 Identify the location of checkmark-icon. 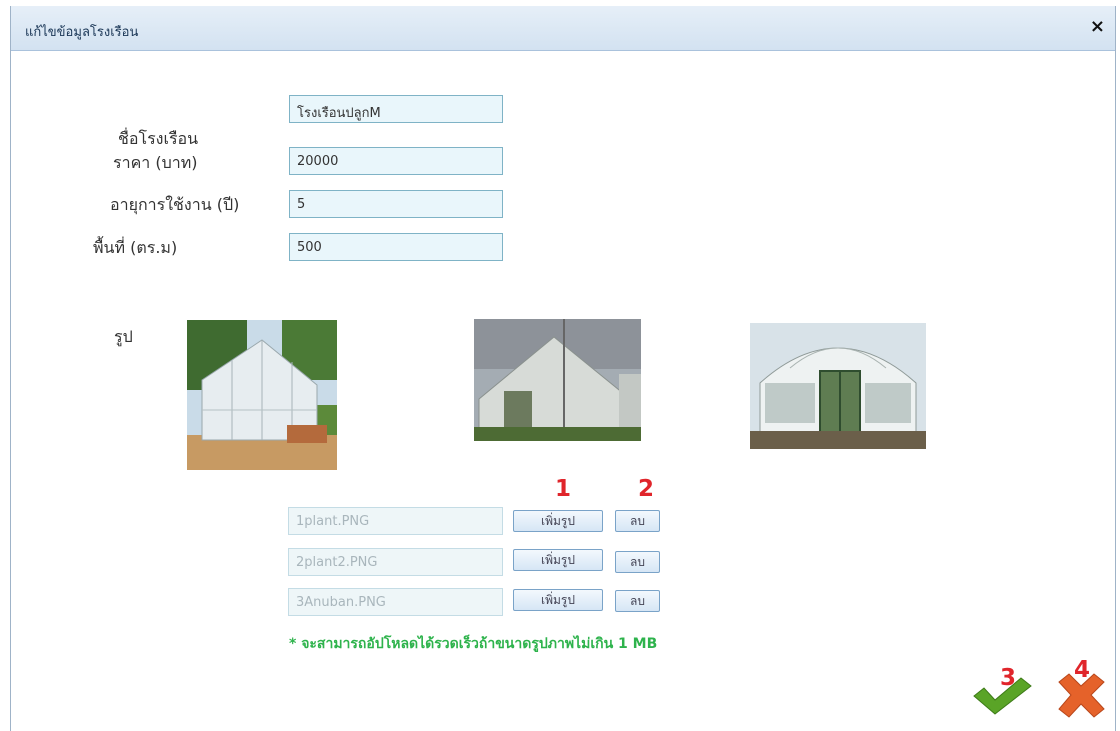
(1002, 696).